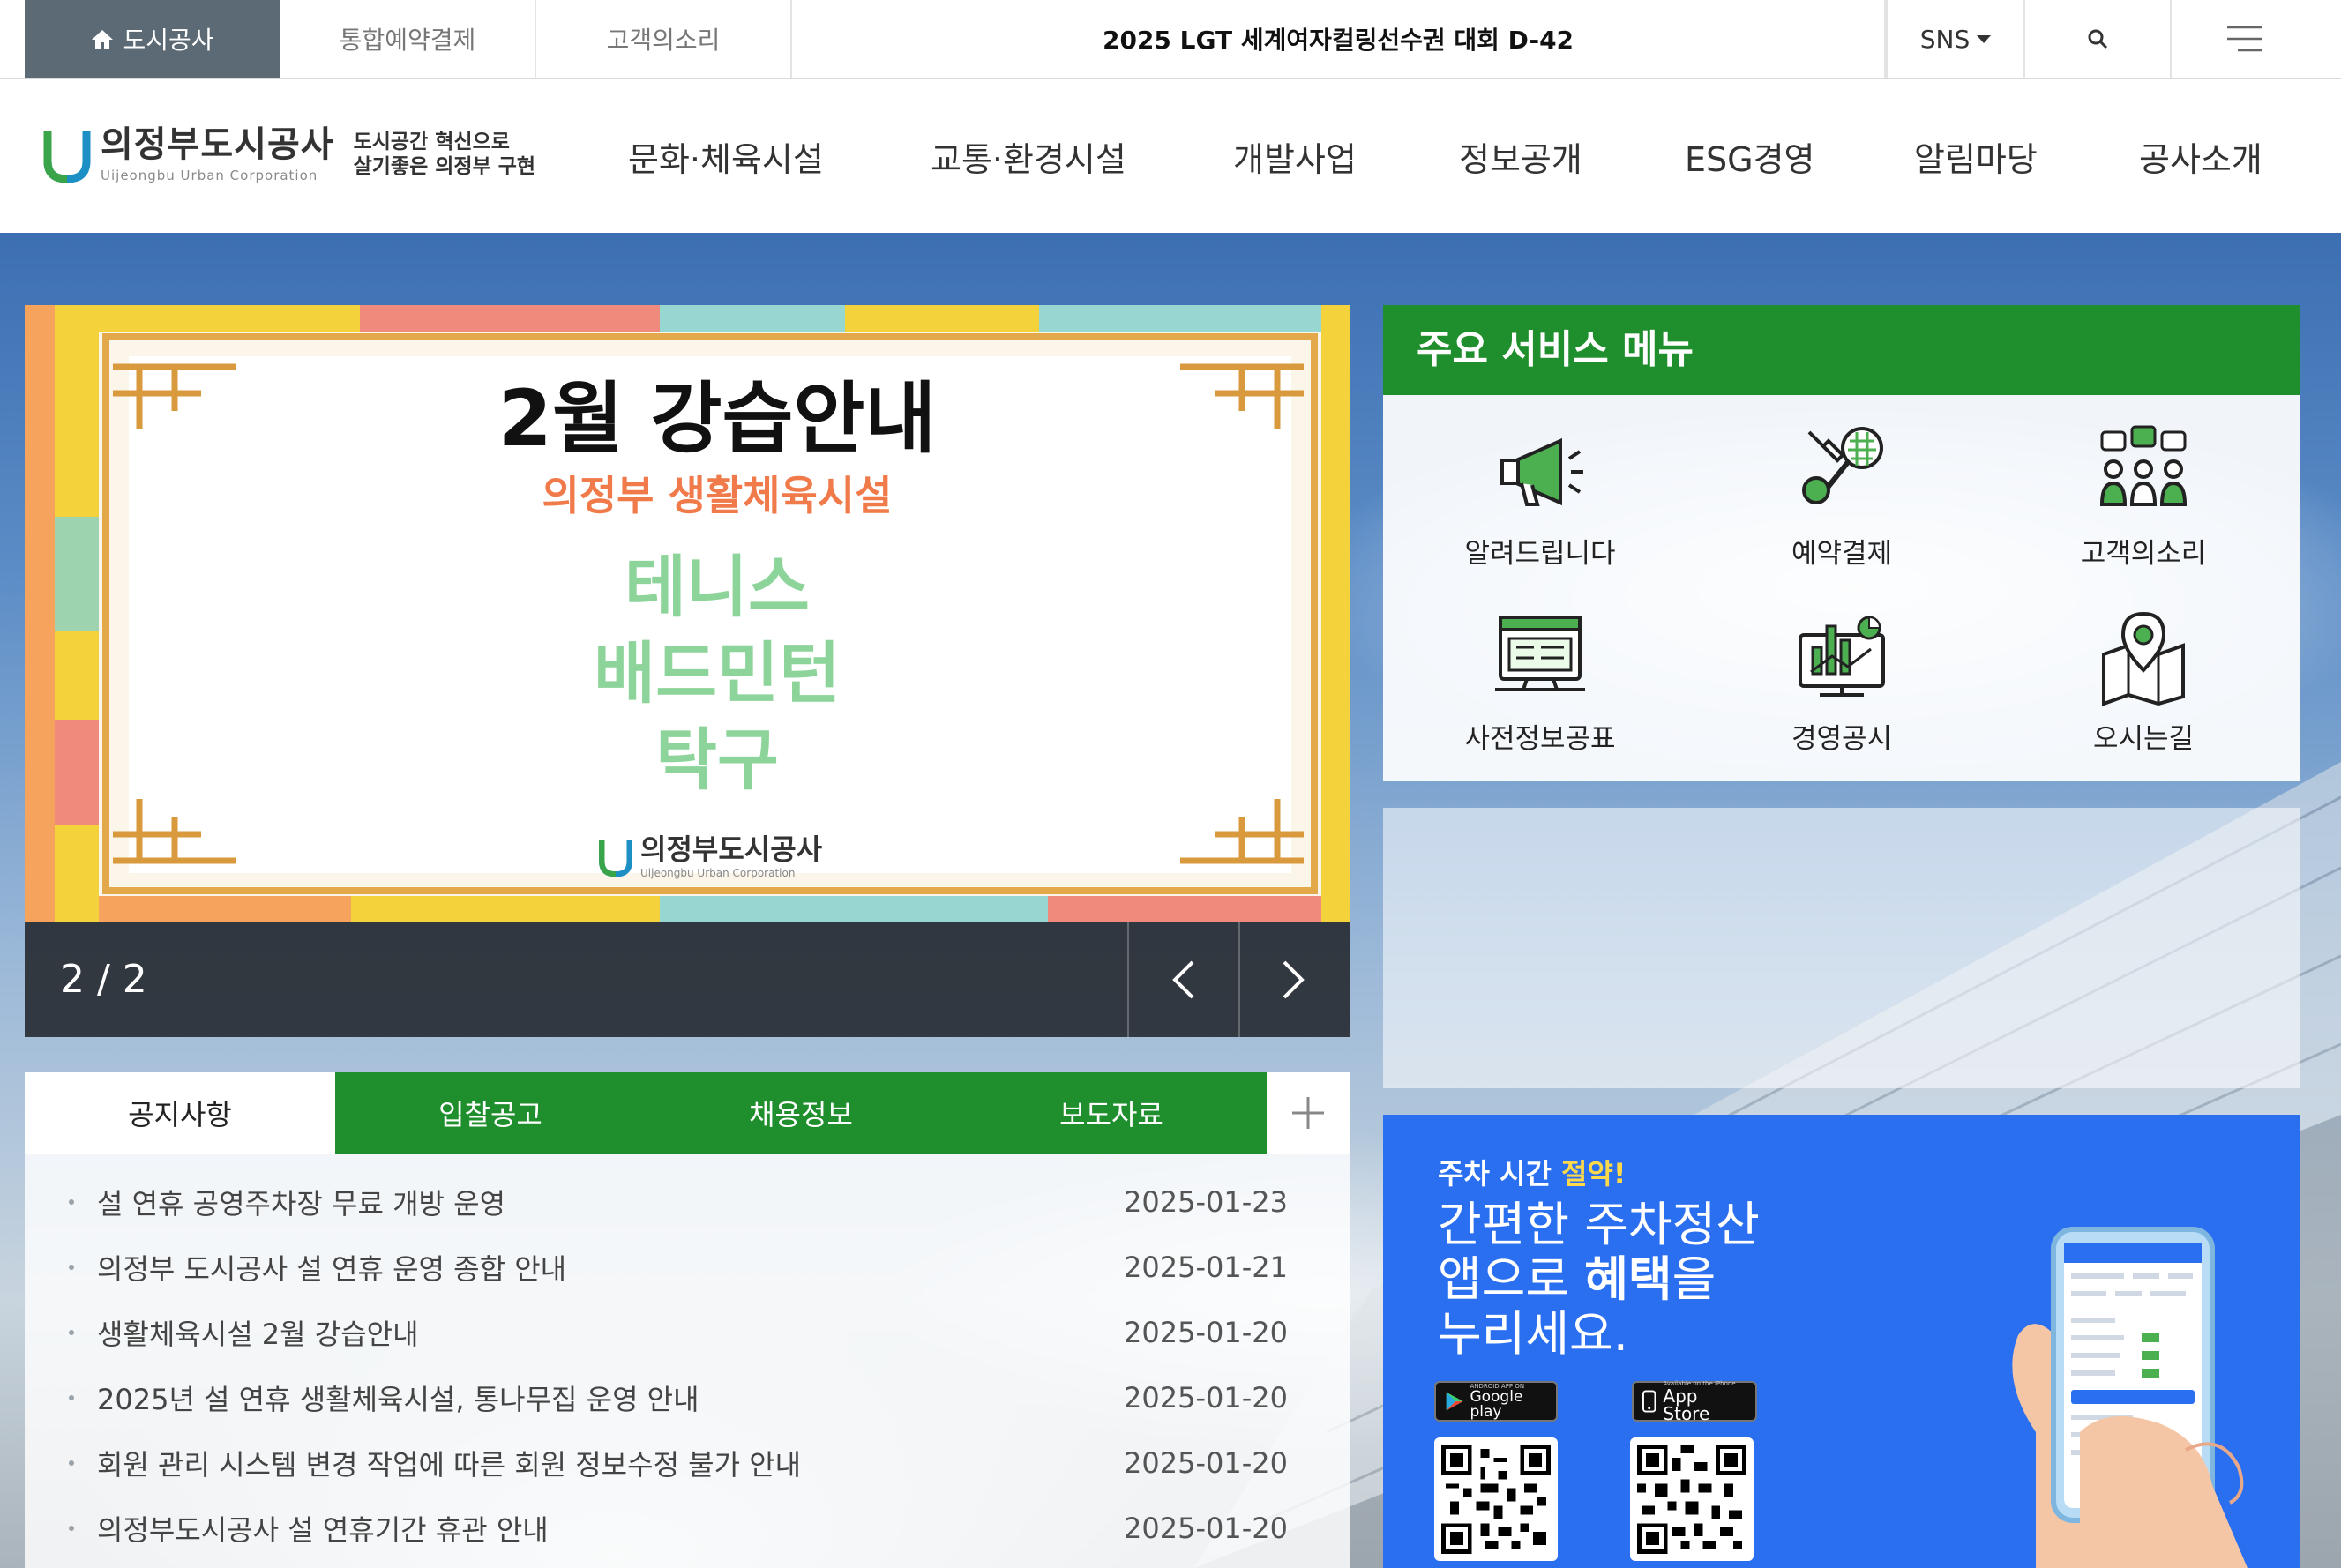 This screenshot has width=2341, height=1568. I want to click on service-menu-title: 주요 서비스 메뉴, so click(1555, 349).